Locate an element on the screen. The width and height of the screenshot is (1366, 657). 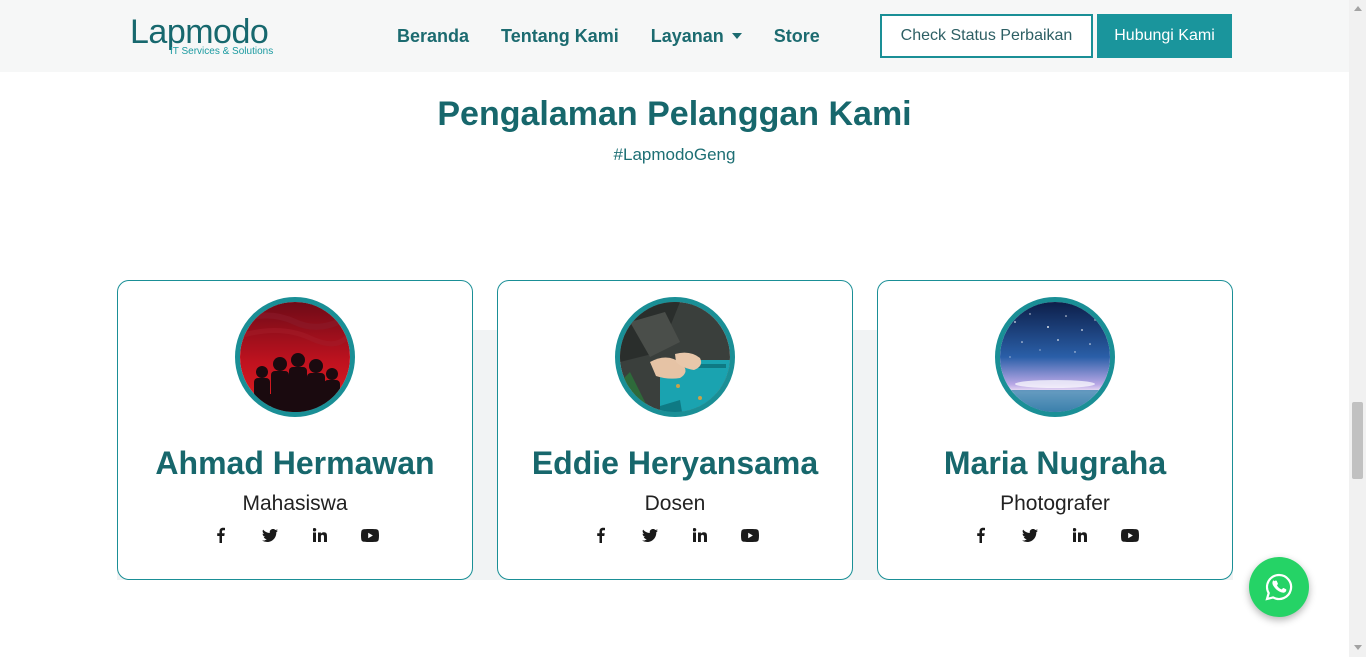
customer-role: Dosen is located at coordinates (675, 503).